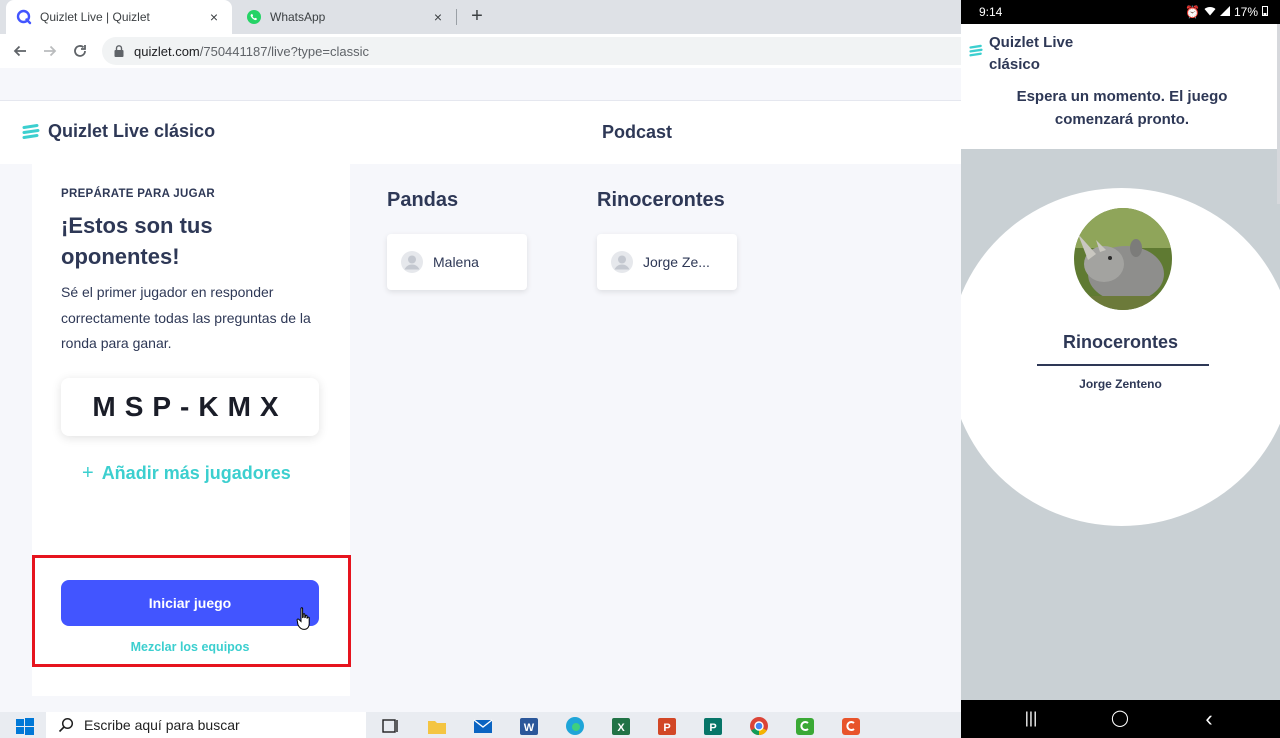  What do you see at coordinates (477, 17) in the screenshot?
I see `new-tab-button: +` at bounding box center [477, 17].